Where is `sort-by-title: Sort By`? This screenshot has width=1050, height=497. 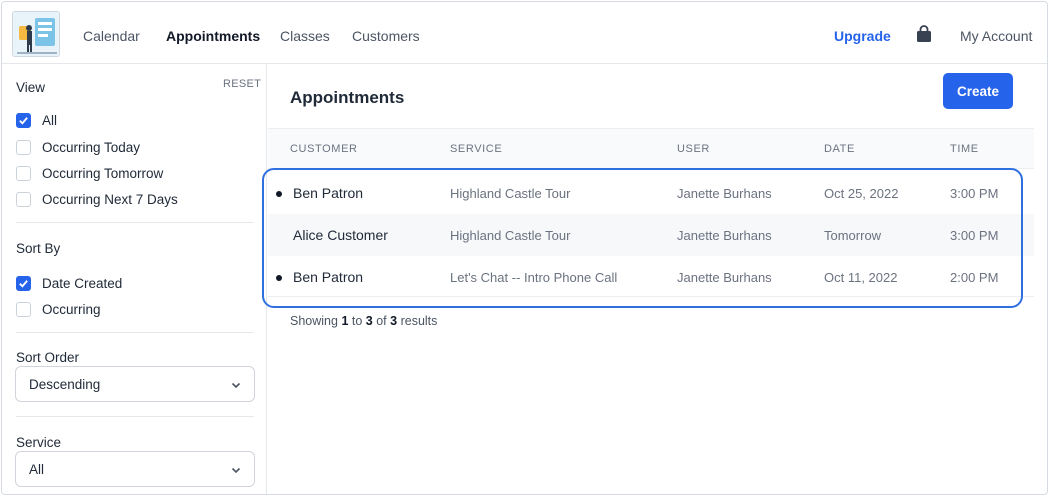 sort-by-title: Sort By is located at coordinates (38, 248).